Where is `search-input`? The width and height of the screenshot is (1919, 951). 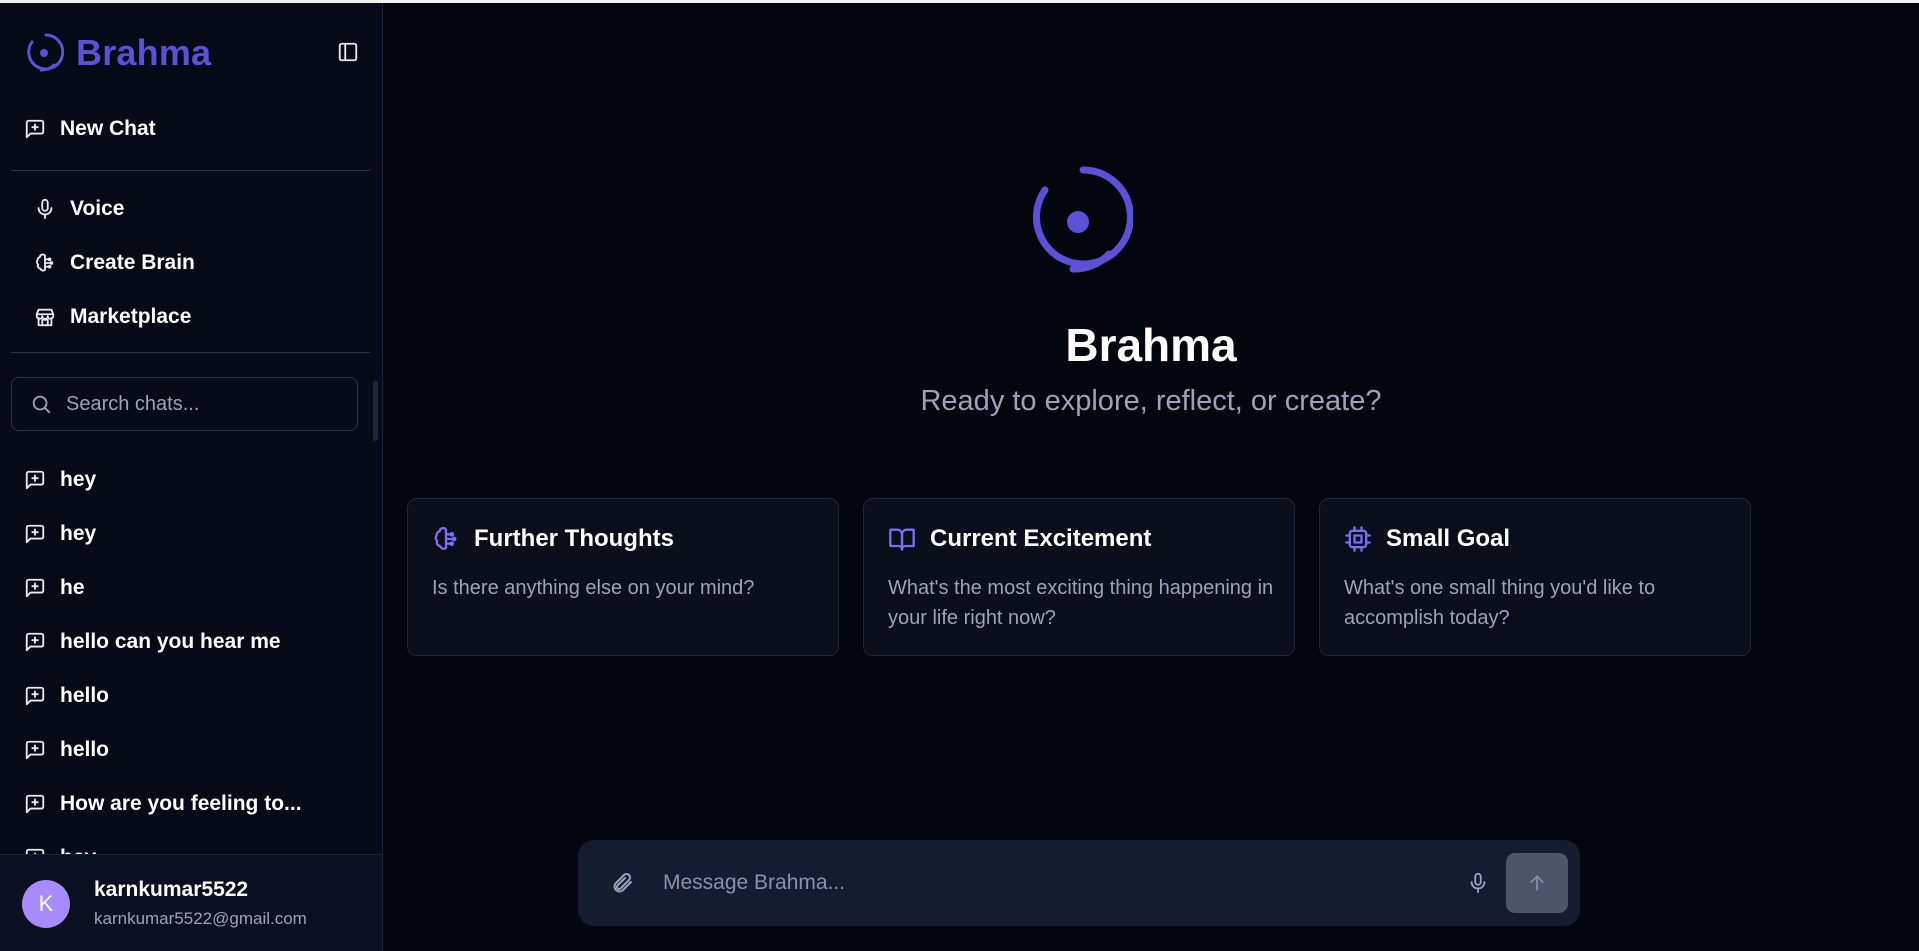 search-input is located at coordinates (201, 404).